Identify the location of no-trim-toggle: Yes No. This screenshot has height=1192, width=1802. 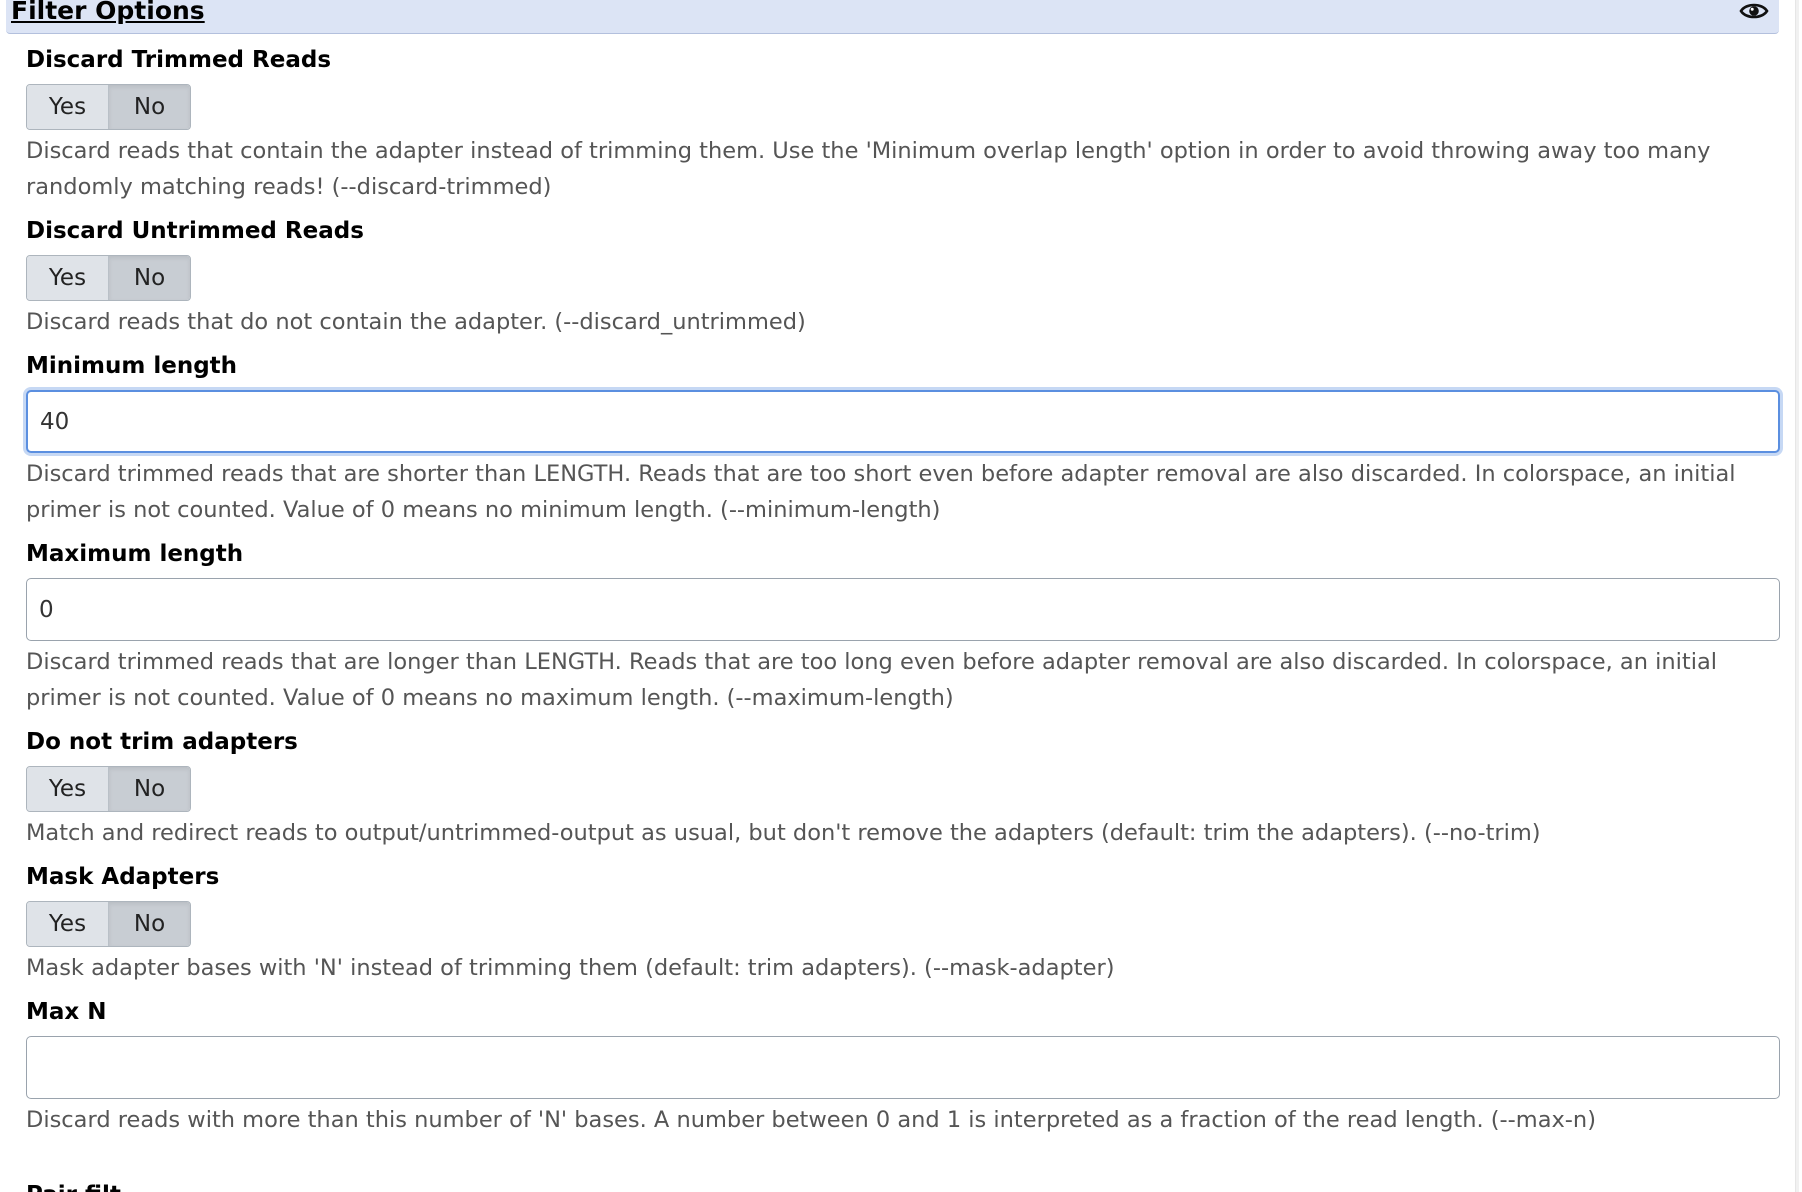
(108, 789).